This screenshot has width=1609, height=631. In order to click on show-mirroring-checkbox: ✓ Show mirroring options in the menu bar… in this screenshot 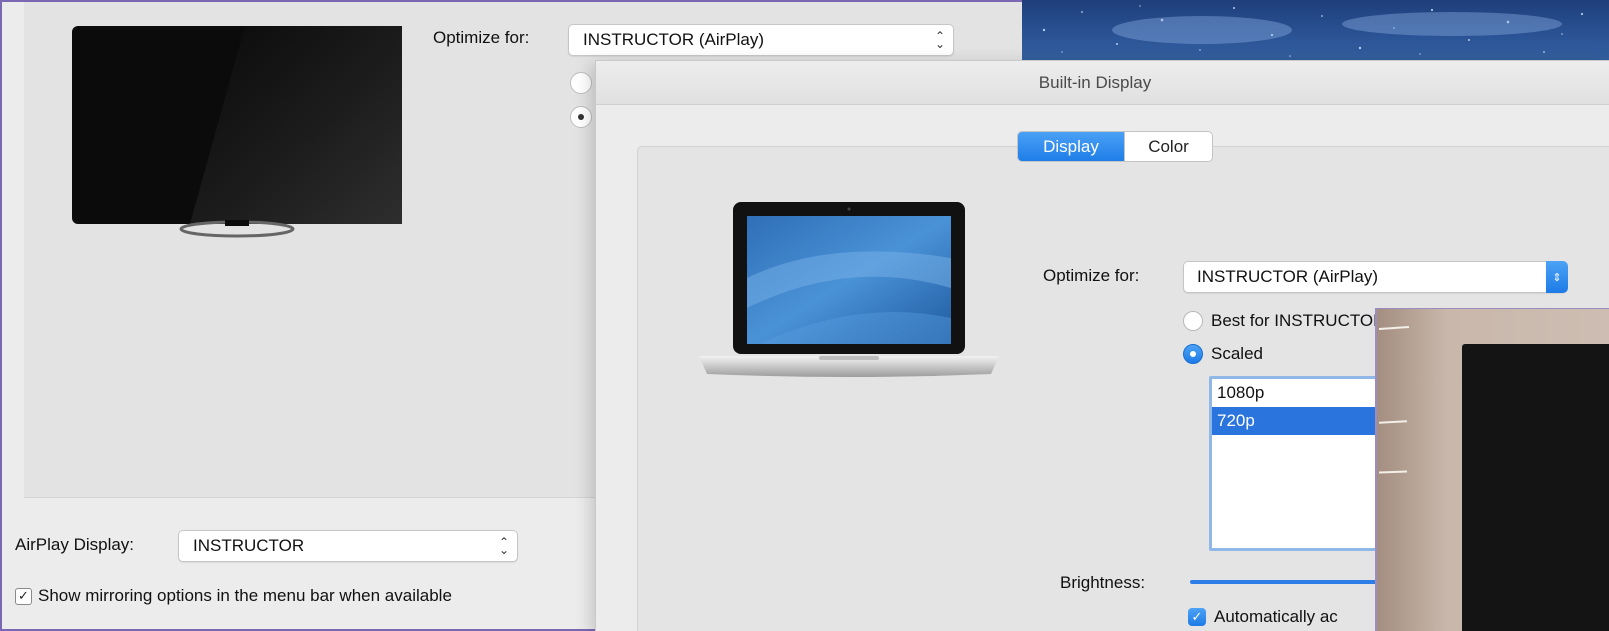, I will do `click(233, 596)`.